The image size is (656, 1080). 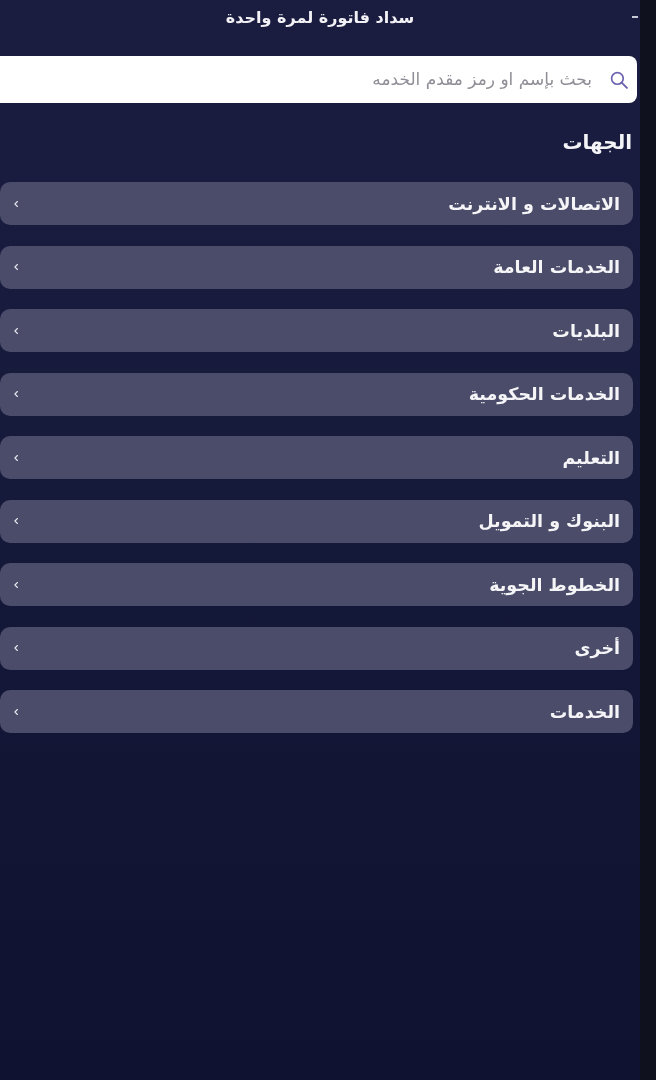 I want to click on category-item: الاتصالات و الانترنت, so click(x=316, y=203).